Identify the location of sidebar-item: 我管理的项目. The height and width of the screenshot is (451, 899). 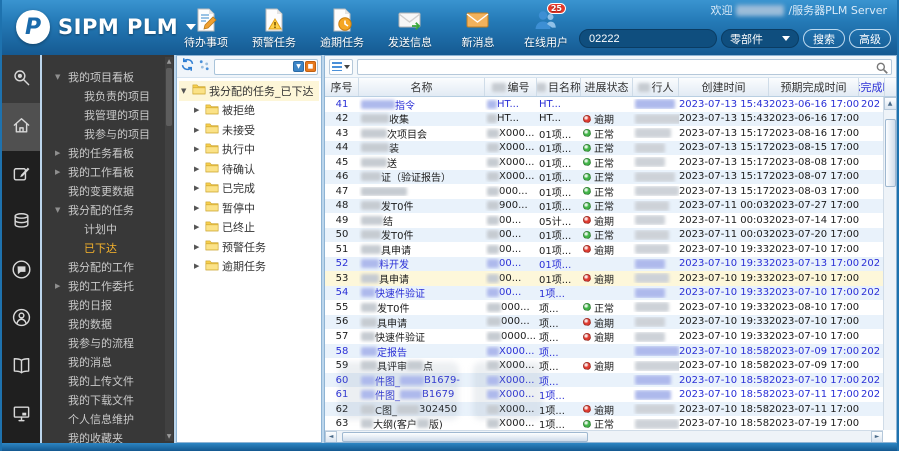
(108, 114).